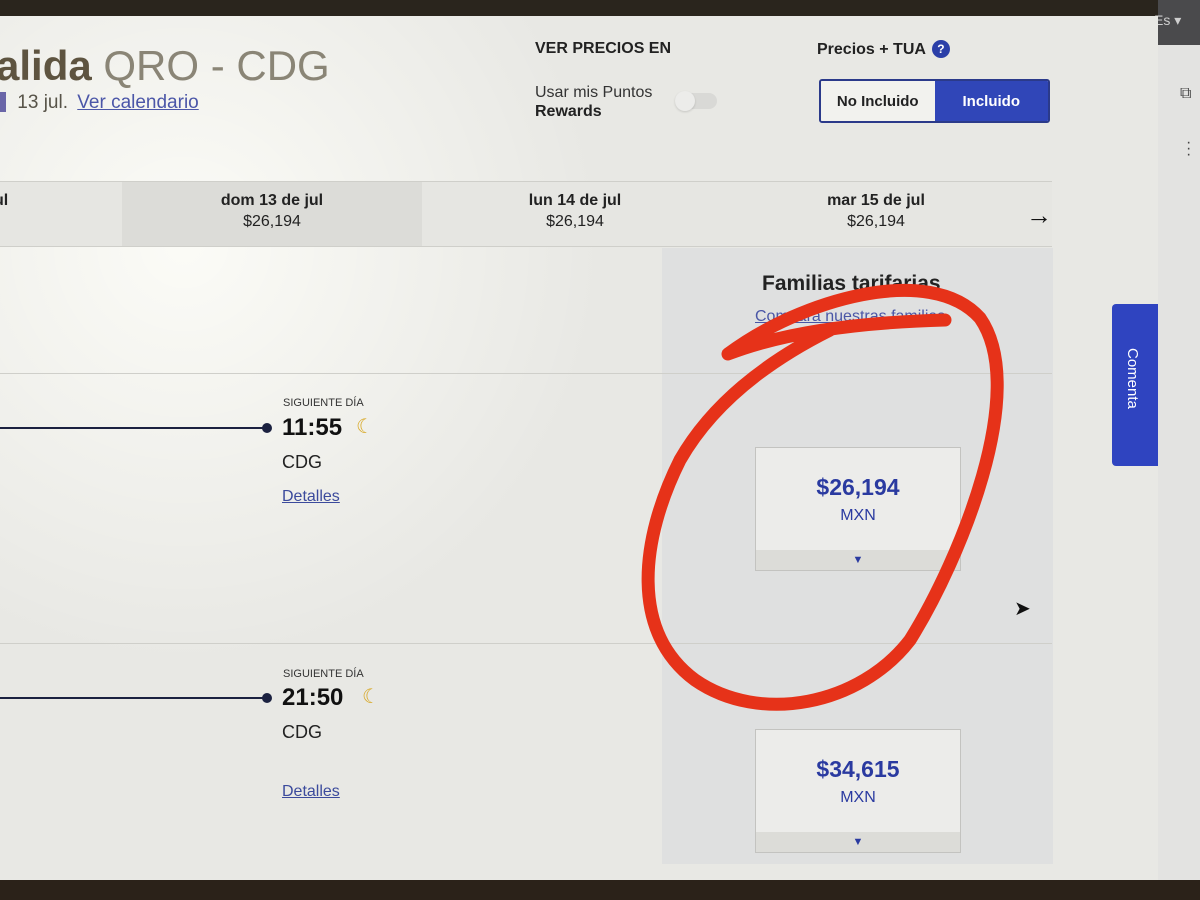 The image size is (1200, 900). I want to click on arrival-time: 11:55, so click(312, 427).